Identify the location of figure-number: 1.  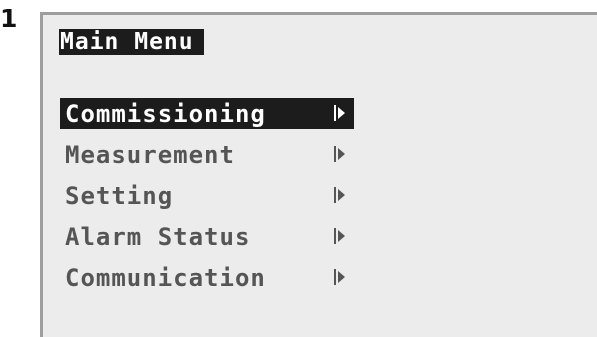
(9, 18).